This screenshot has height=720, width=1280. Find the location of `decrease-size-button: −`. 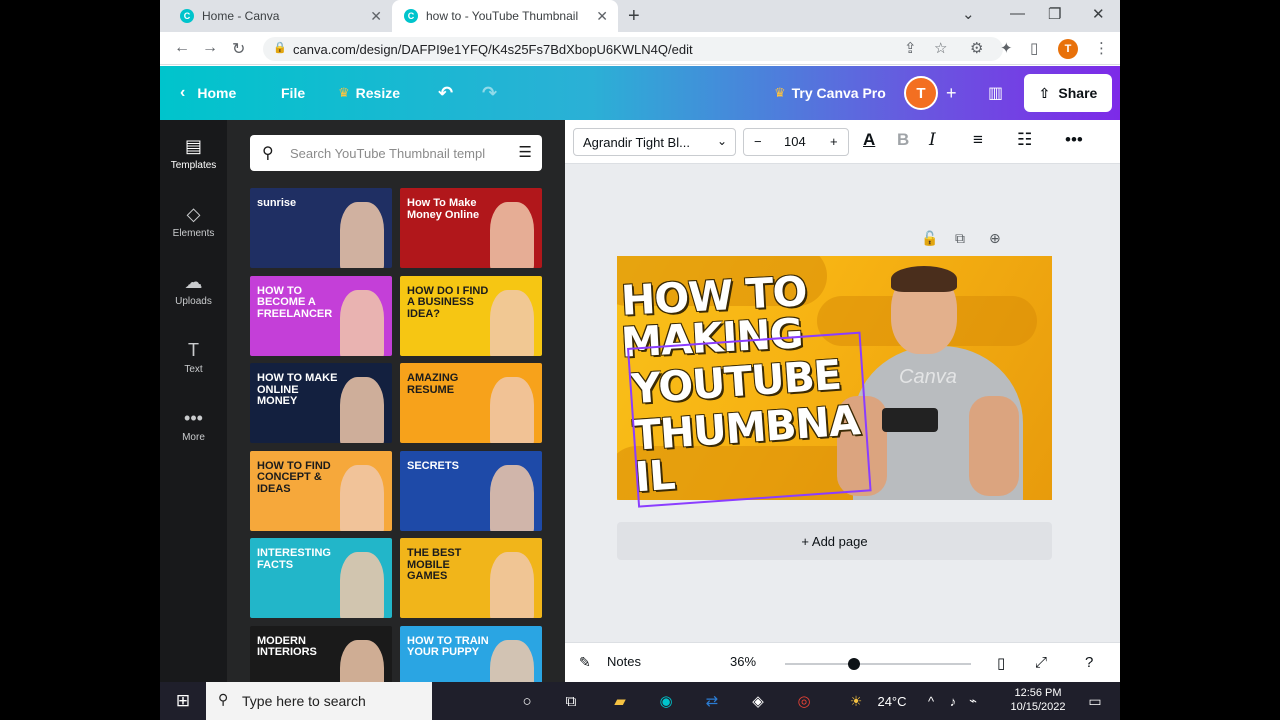

decrease-size-button: − is located at coordinates (758, 141).